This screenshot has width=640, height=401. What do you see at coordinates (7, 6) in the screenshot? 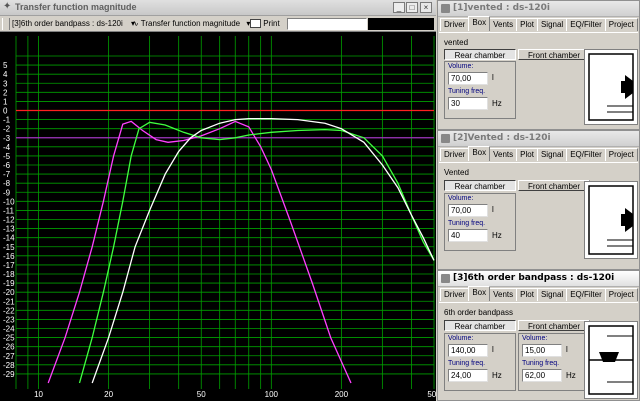
I see `app-icon: ✦` at bounding box center [7, 6].